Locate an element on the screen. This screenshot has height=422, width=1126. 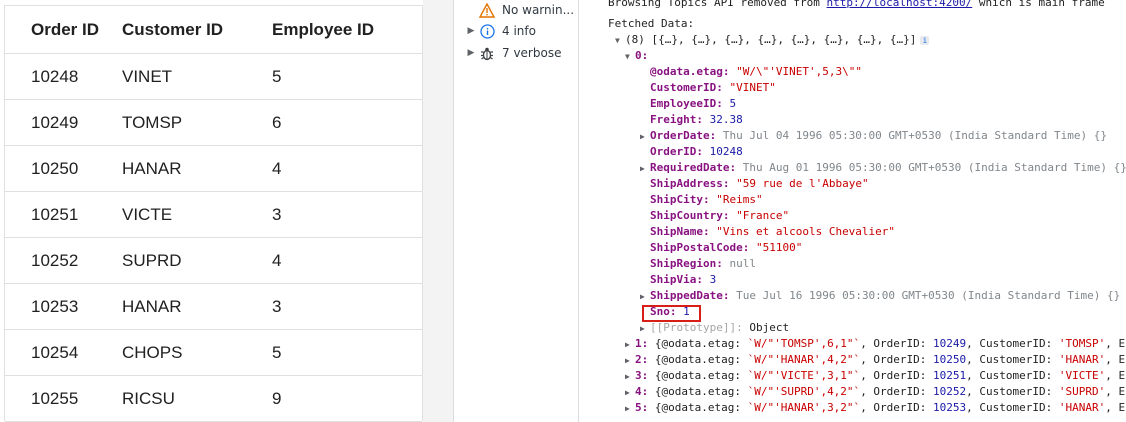
property-shipregion: ShipRegion: null is located at coordinates (698, 264).